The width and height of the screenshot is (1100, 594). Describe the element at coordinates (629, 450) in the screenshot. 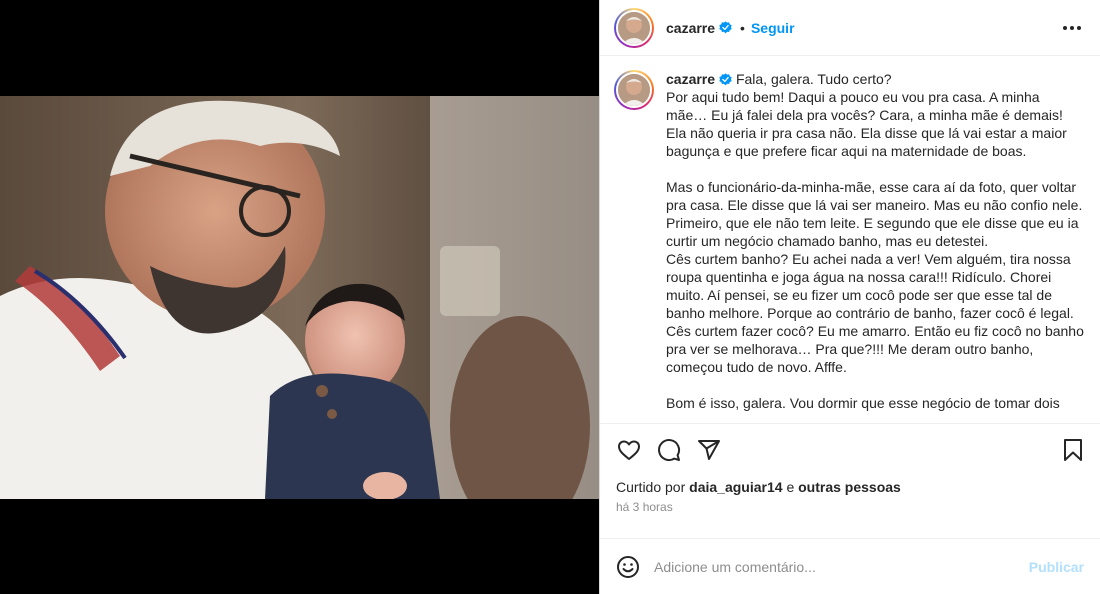

I see `heart-icon` at that location.